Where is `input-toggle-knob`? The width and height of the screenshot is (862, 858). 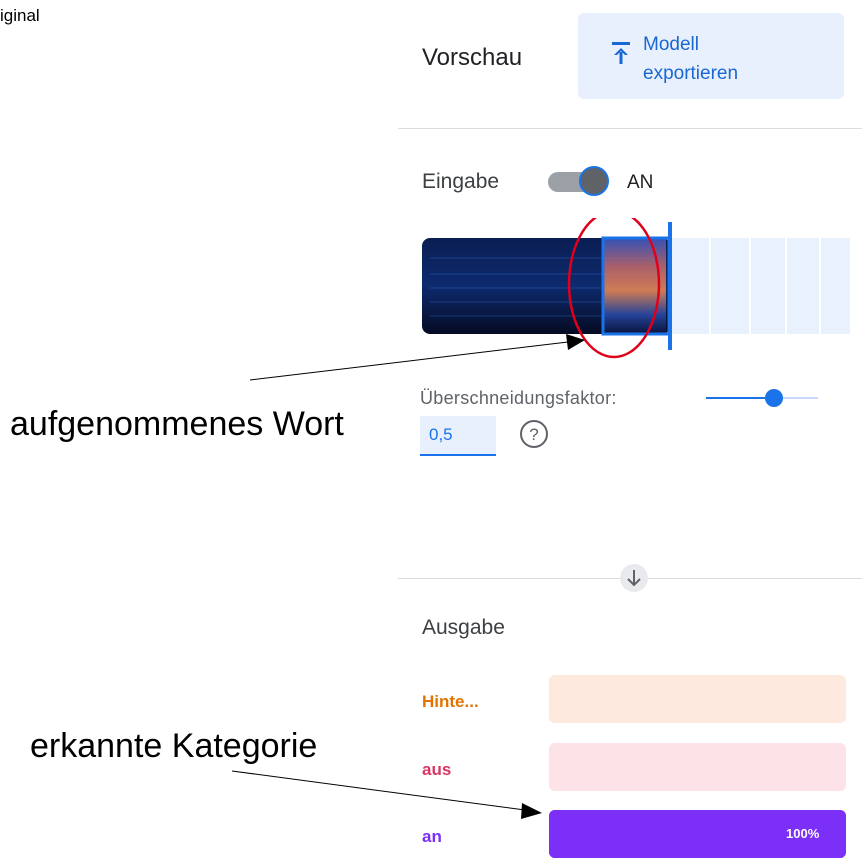
input-toggle-knob is located at coordinates (594, 181).